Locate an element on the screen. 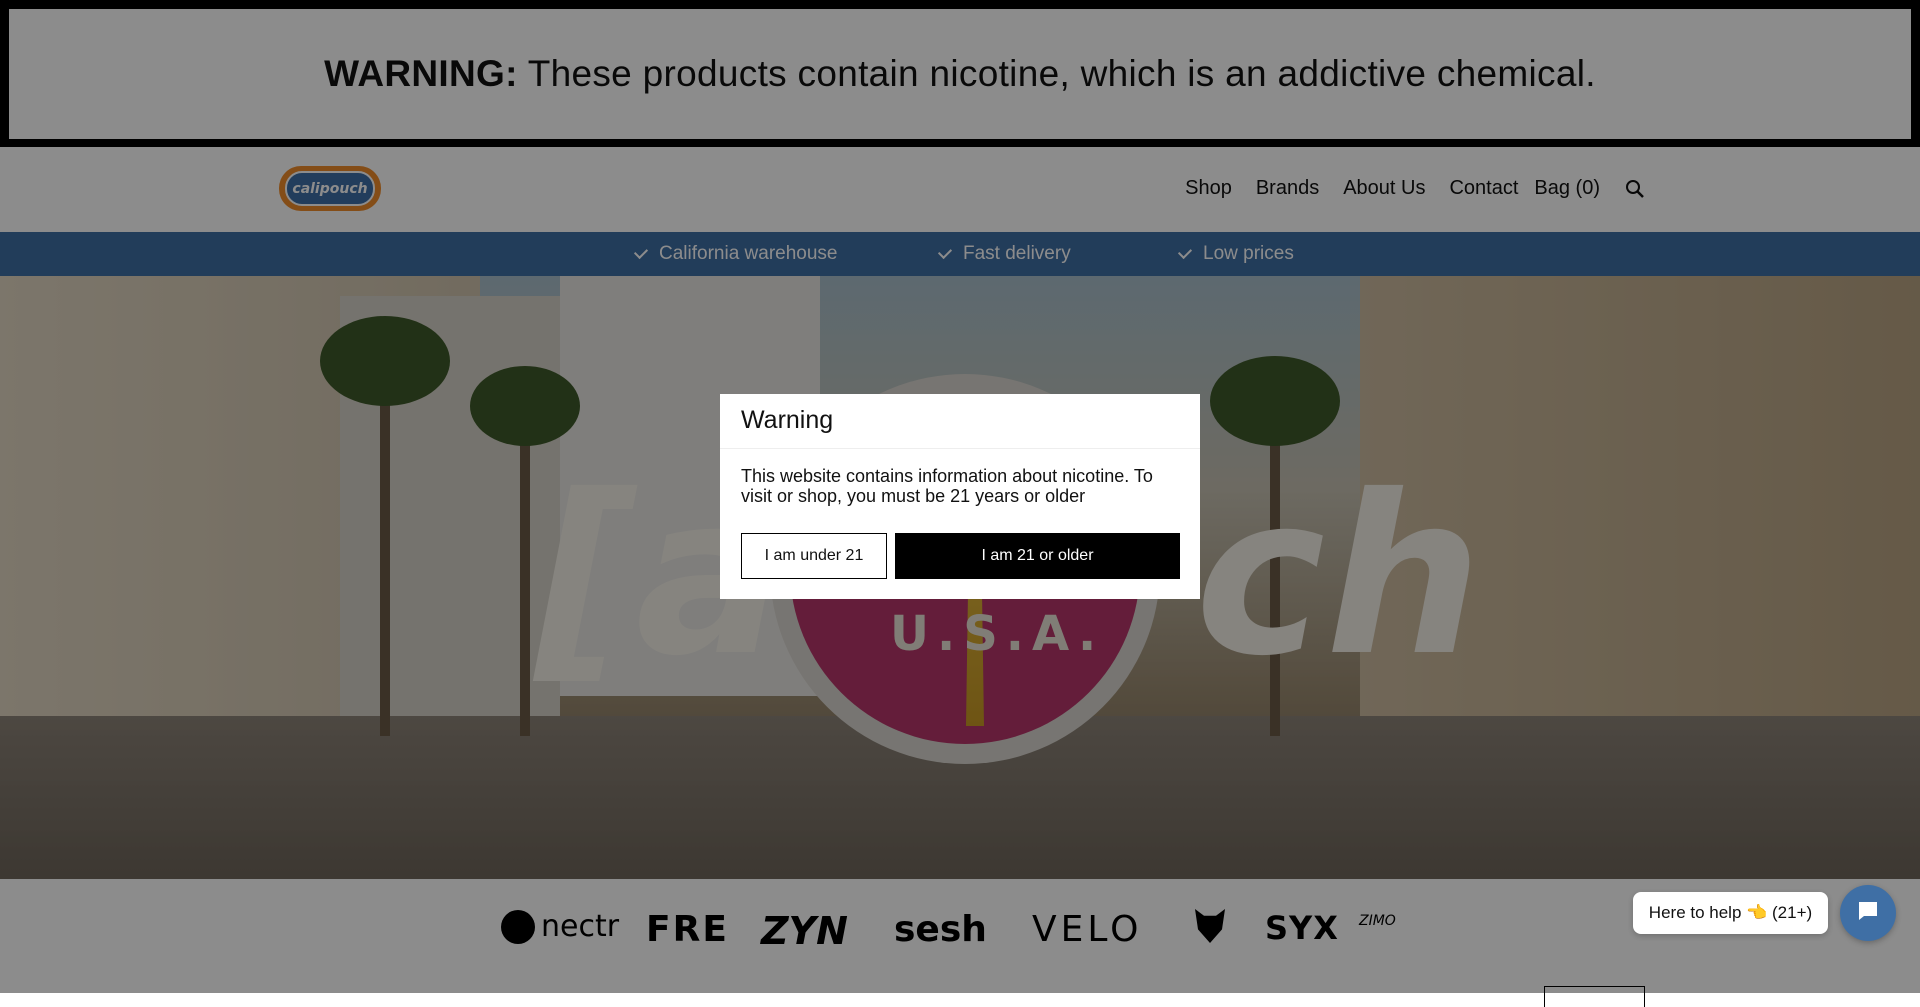  chat-launcher-button is located at coordinates (1868, 913).